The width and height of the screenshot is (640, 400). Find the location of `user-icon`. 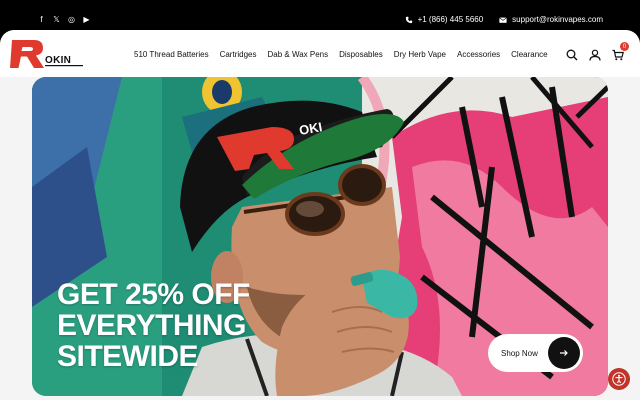

user-icon is located at coordinates (595, 55).